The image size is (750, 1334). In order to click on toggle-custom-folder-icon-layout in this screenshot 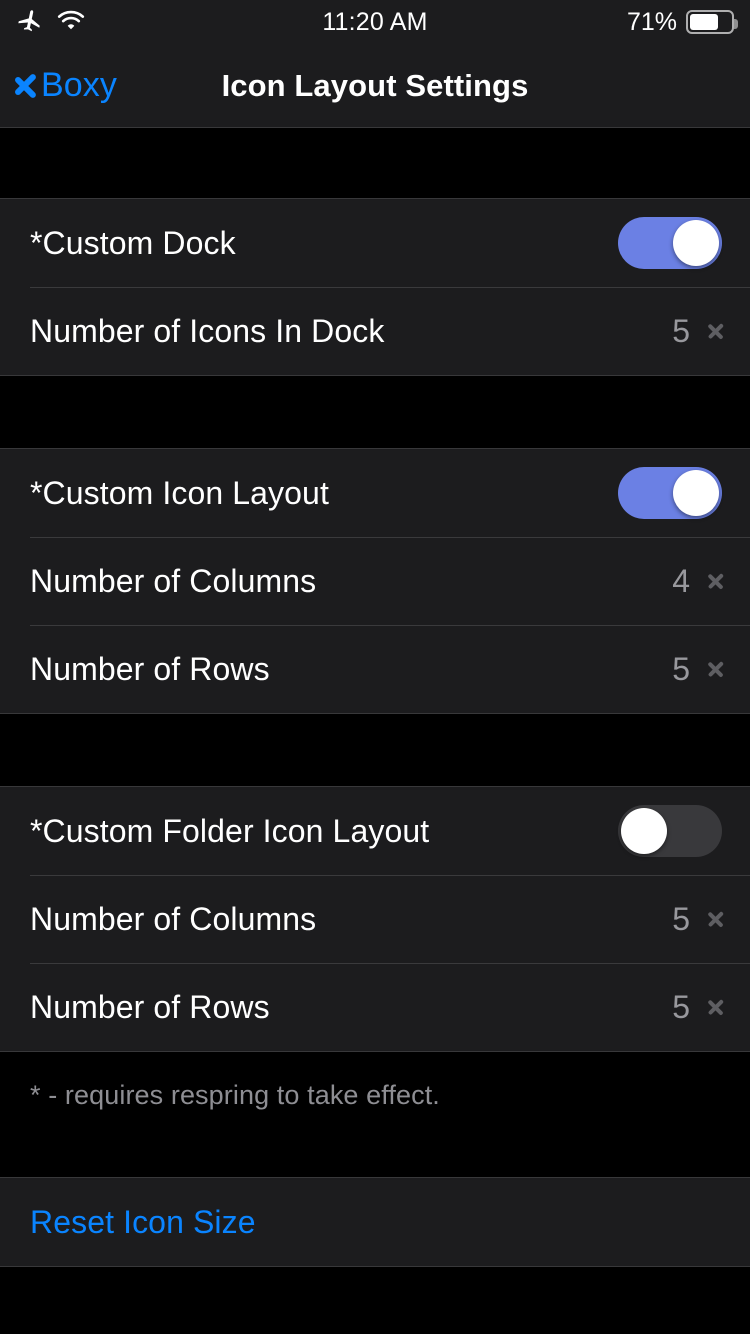, I will do `click(670, 831)`.